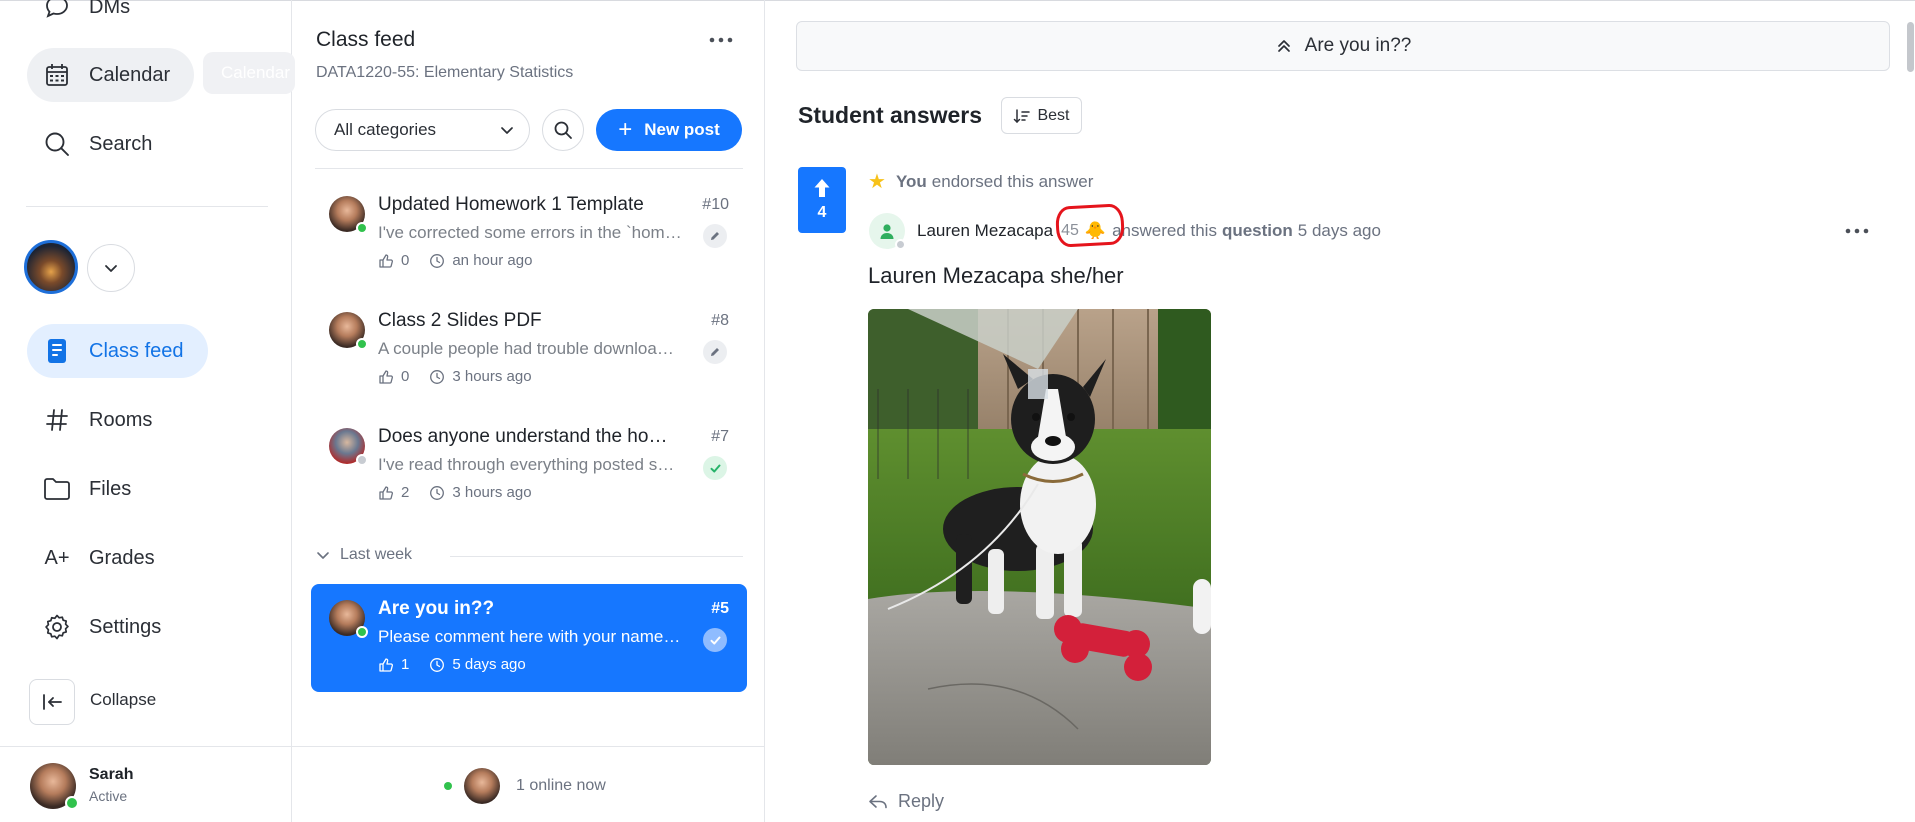 The image size is (1915, 822). I want to click on category-select: All categories, so click(422, 130).